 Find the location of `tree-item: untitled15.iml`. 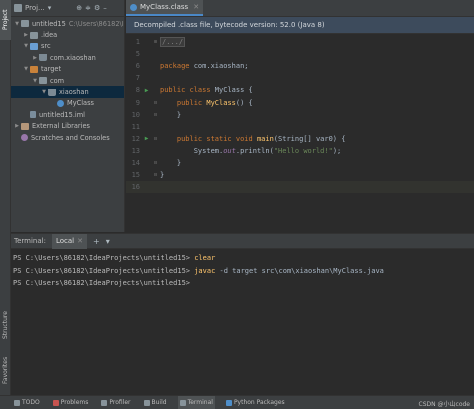

tree-item: untitled15.iml is located at coordinates (67, 114).